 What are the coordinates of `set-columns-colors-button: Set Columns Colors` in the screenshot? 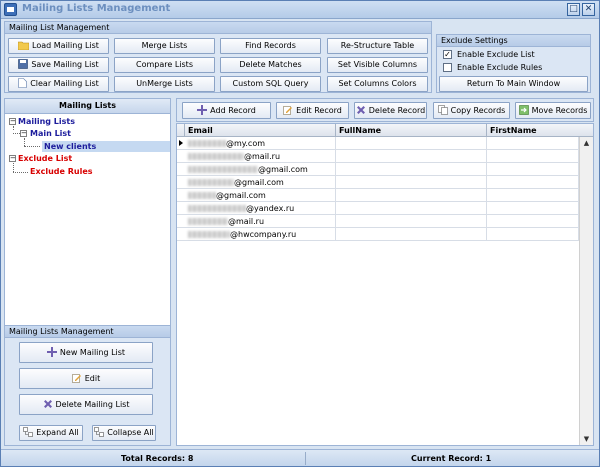 It's located at (377, 84).